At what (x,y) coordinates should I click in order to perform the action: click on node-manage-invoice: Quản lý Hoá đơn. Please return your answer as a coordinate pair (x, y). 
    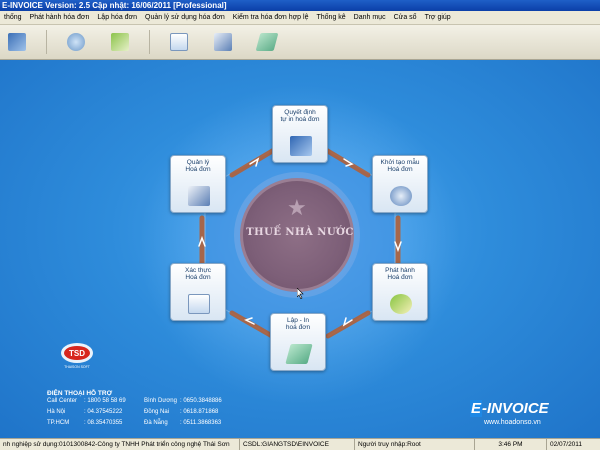
    Looking at the image, I should click on (198, 184).